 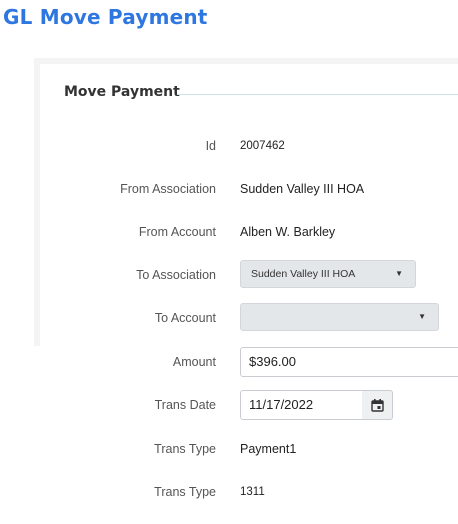 What do you see at coordinates (317, 94) in the screenshot?
I see `section-divider` at bounding box center [317, 94].